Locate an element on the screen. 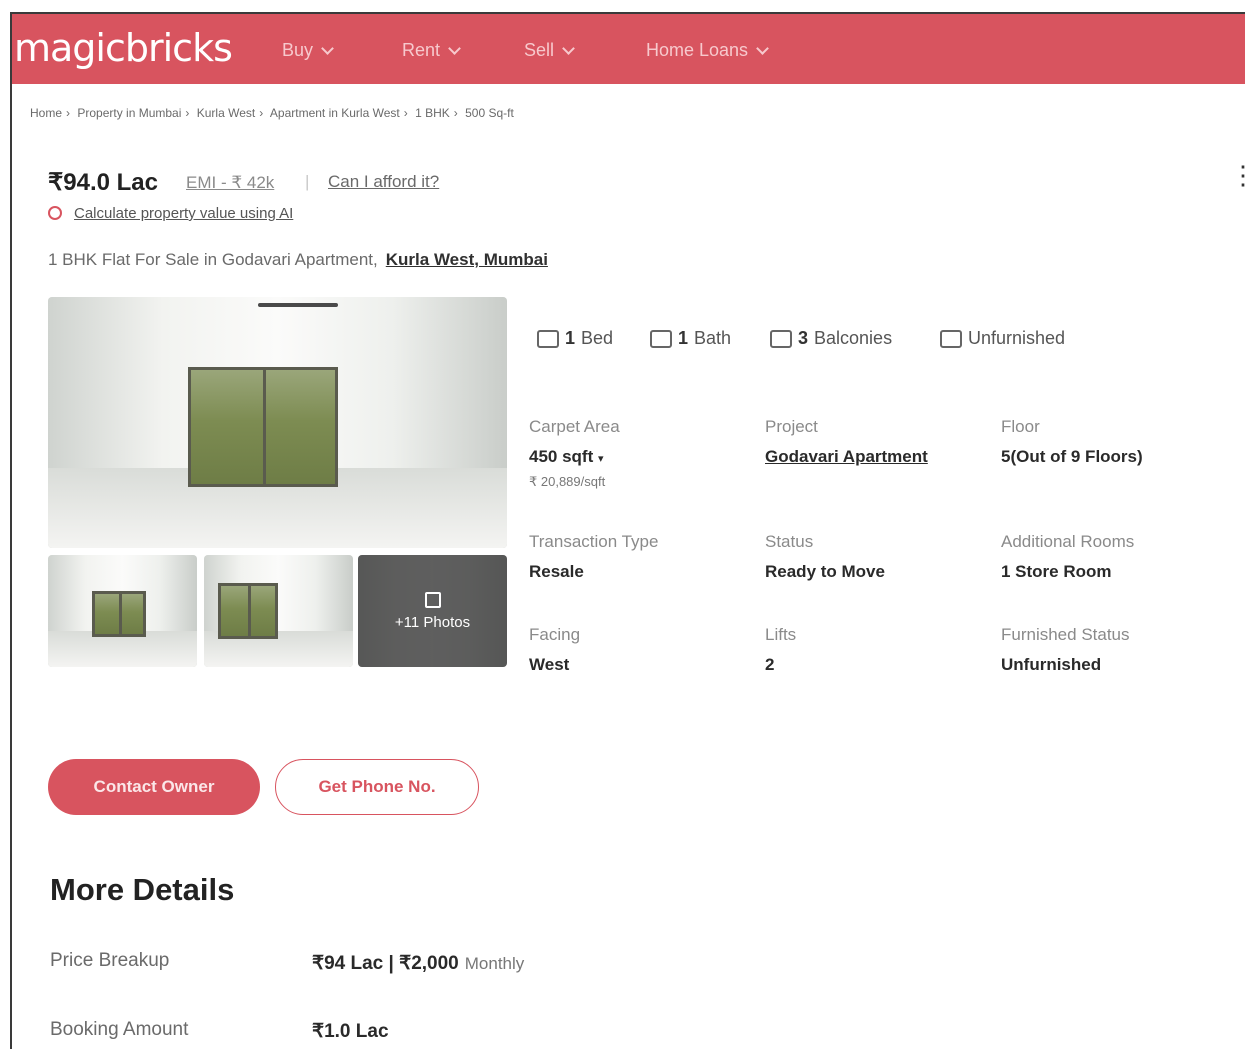 The height and width of the screenshot is (1049, 1245). status-value: Ready to Move is located at coordinates (825, 571).